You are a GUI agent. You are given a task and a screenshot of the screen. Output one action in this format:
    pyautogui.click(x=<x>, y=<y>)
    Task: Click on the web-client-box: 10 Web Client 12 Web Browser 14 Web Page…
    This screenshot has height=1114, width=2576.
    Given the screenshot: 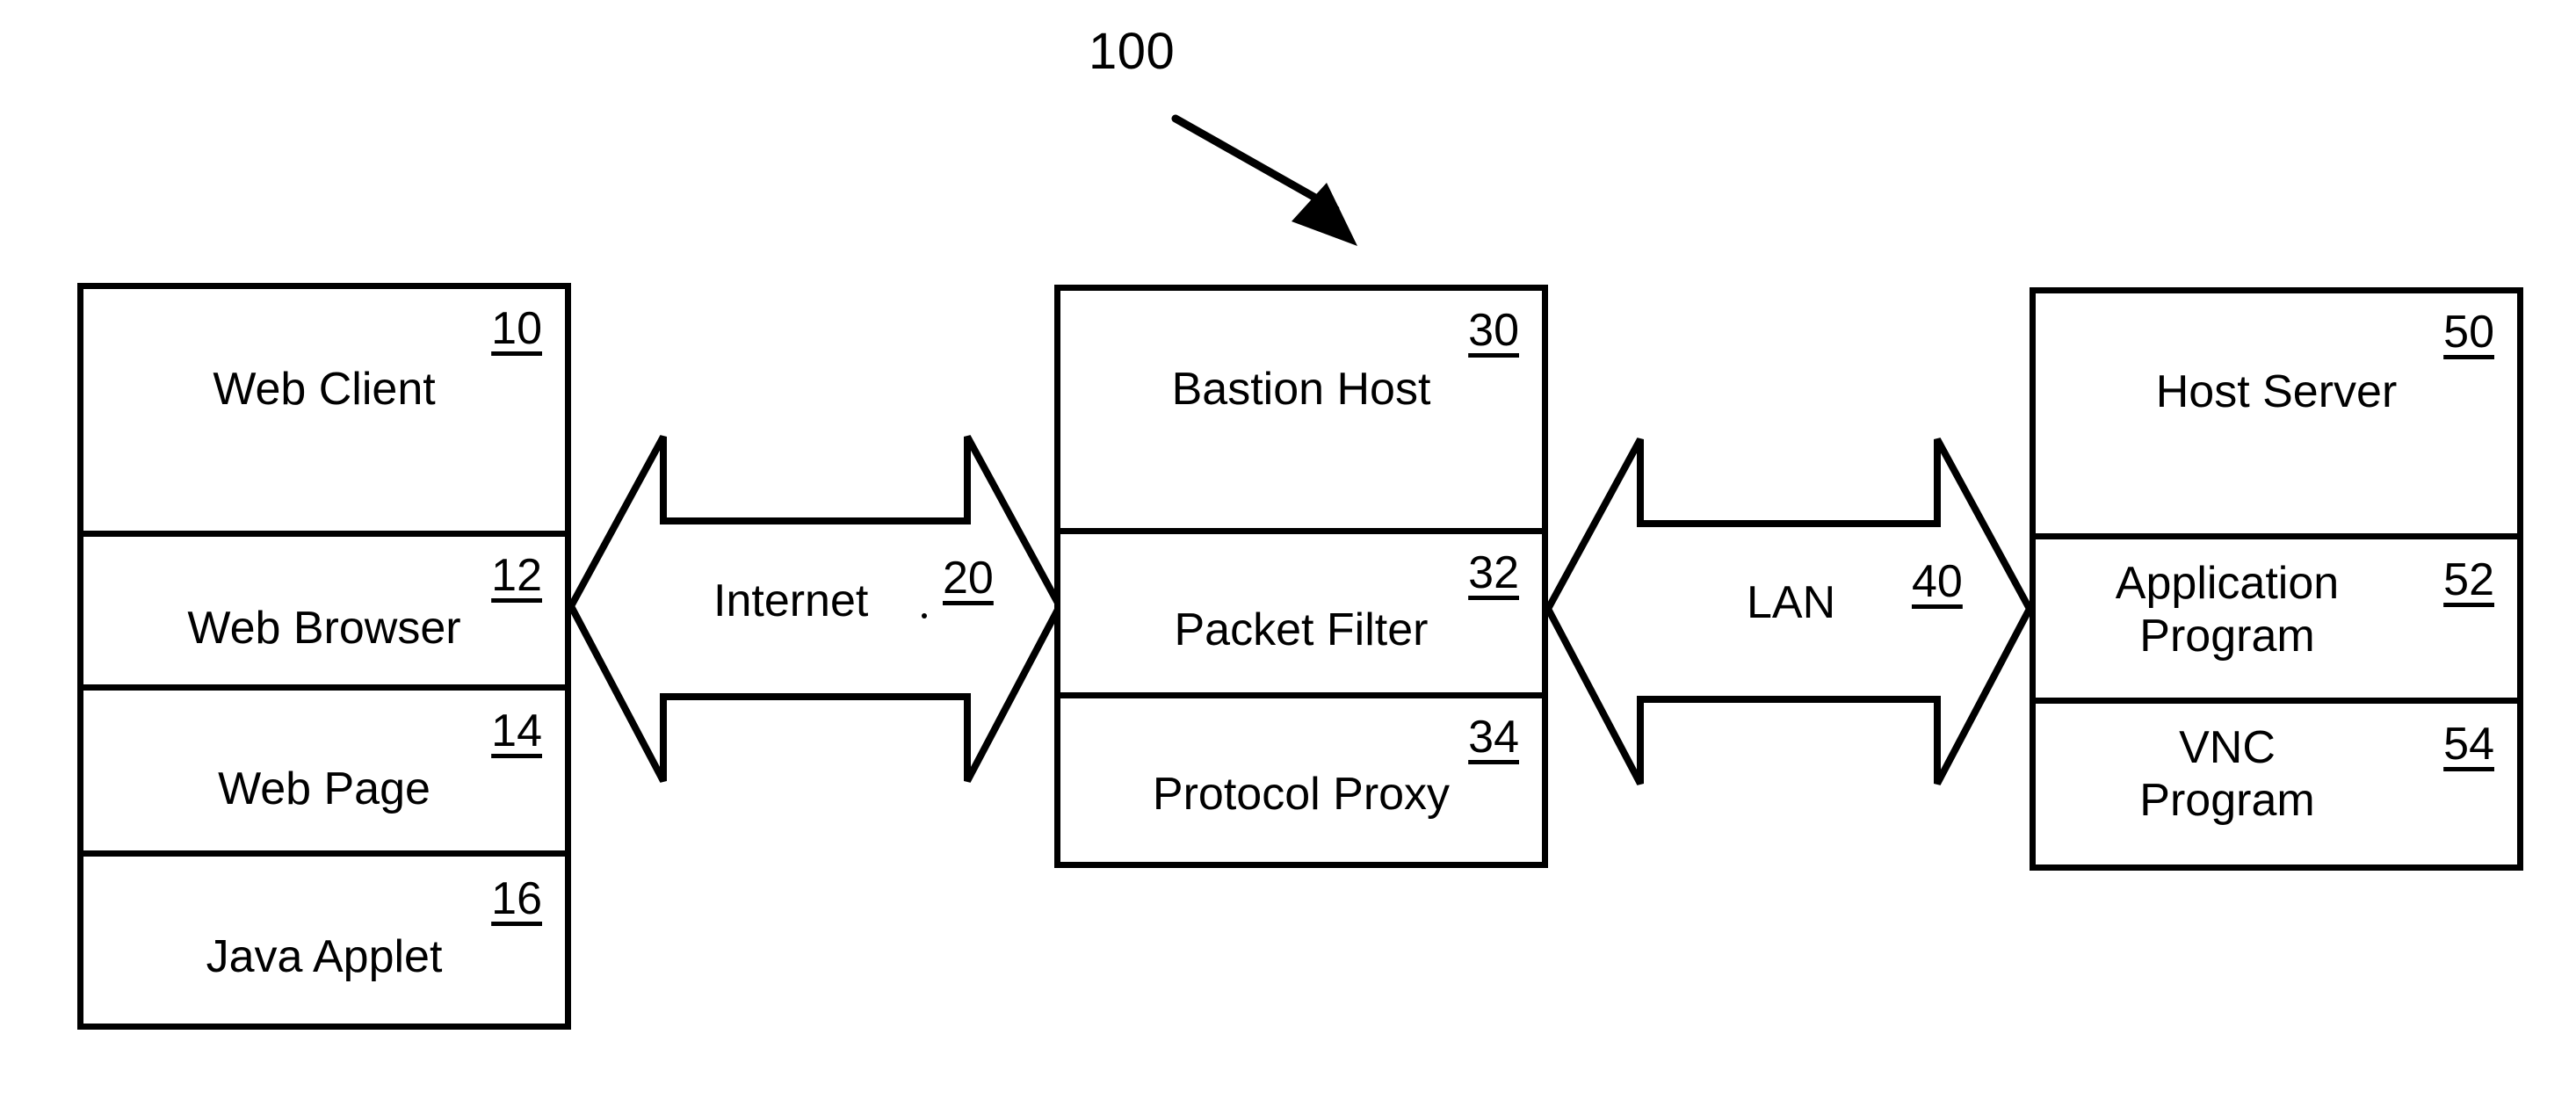 What is the action you would take?
    pyautogui.click(x=324, y=656)
    